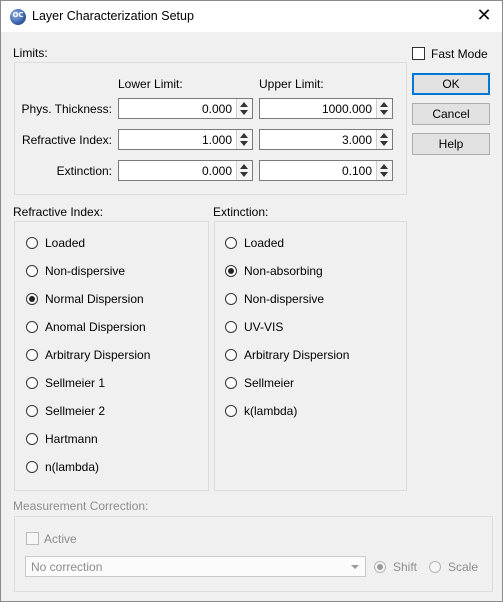 The width and height of the screenshot is (503, 602). What do you see at coordinates (291, 84) in the screenshot?
I see `upper-limit-header: Upper Limit:` at bounding box center [291, 84].